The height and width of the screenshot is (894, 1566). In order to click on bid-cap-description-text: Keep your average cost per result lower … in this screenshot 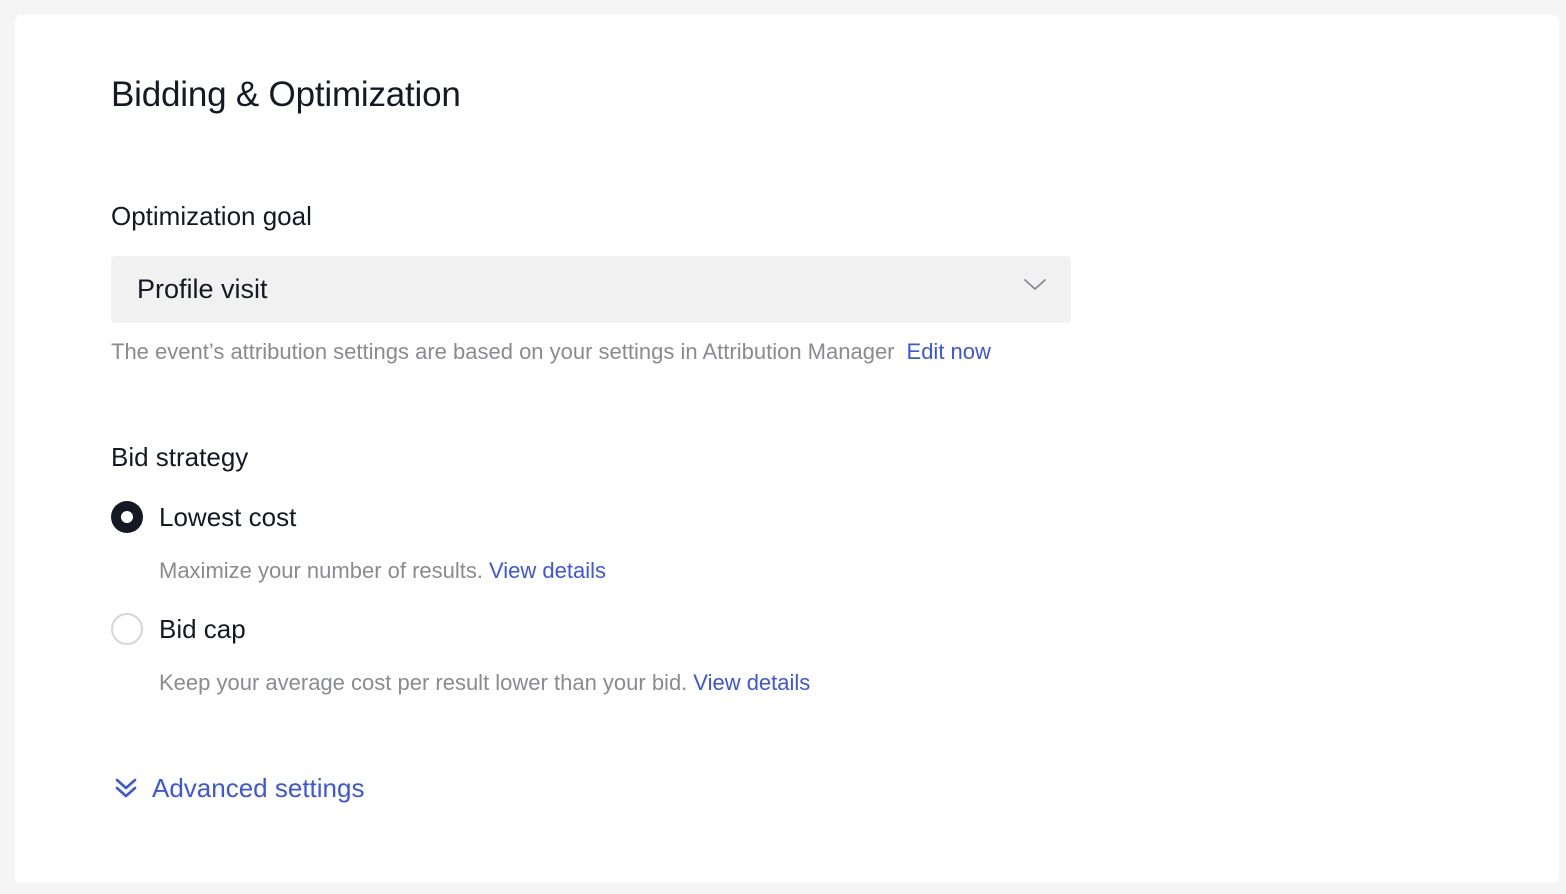, I will do `click(423, 682)`.